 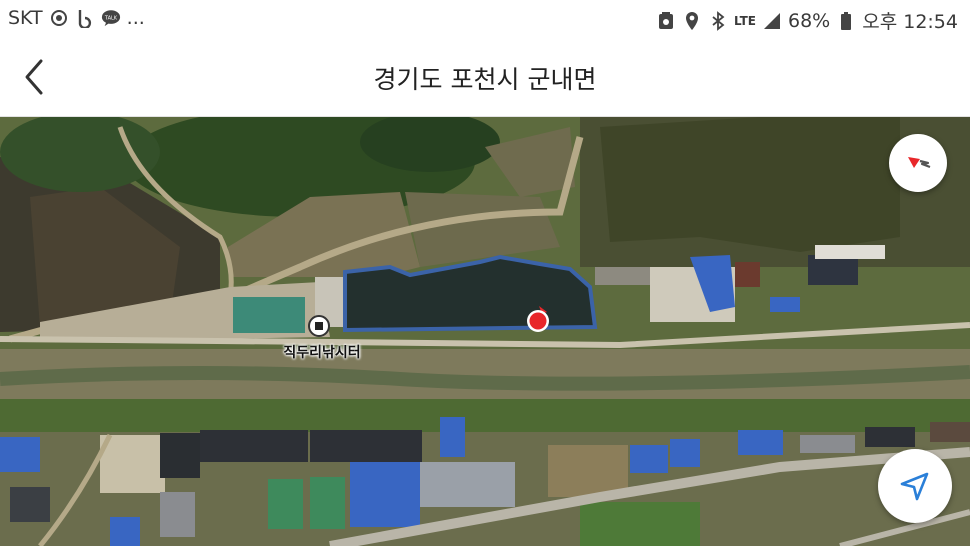 What do you see at coordinates (910, 22) in the screenshot?
I see `clock: 오후 12:54` at bounding box center [910, 22].